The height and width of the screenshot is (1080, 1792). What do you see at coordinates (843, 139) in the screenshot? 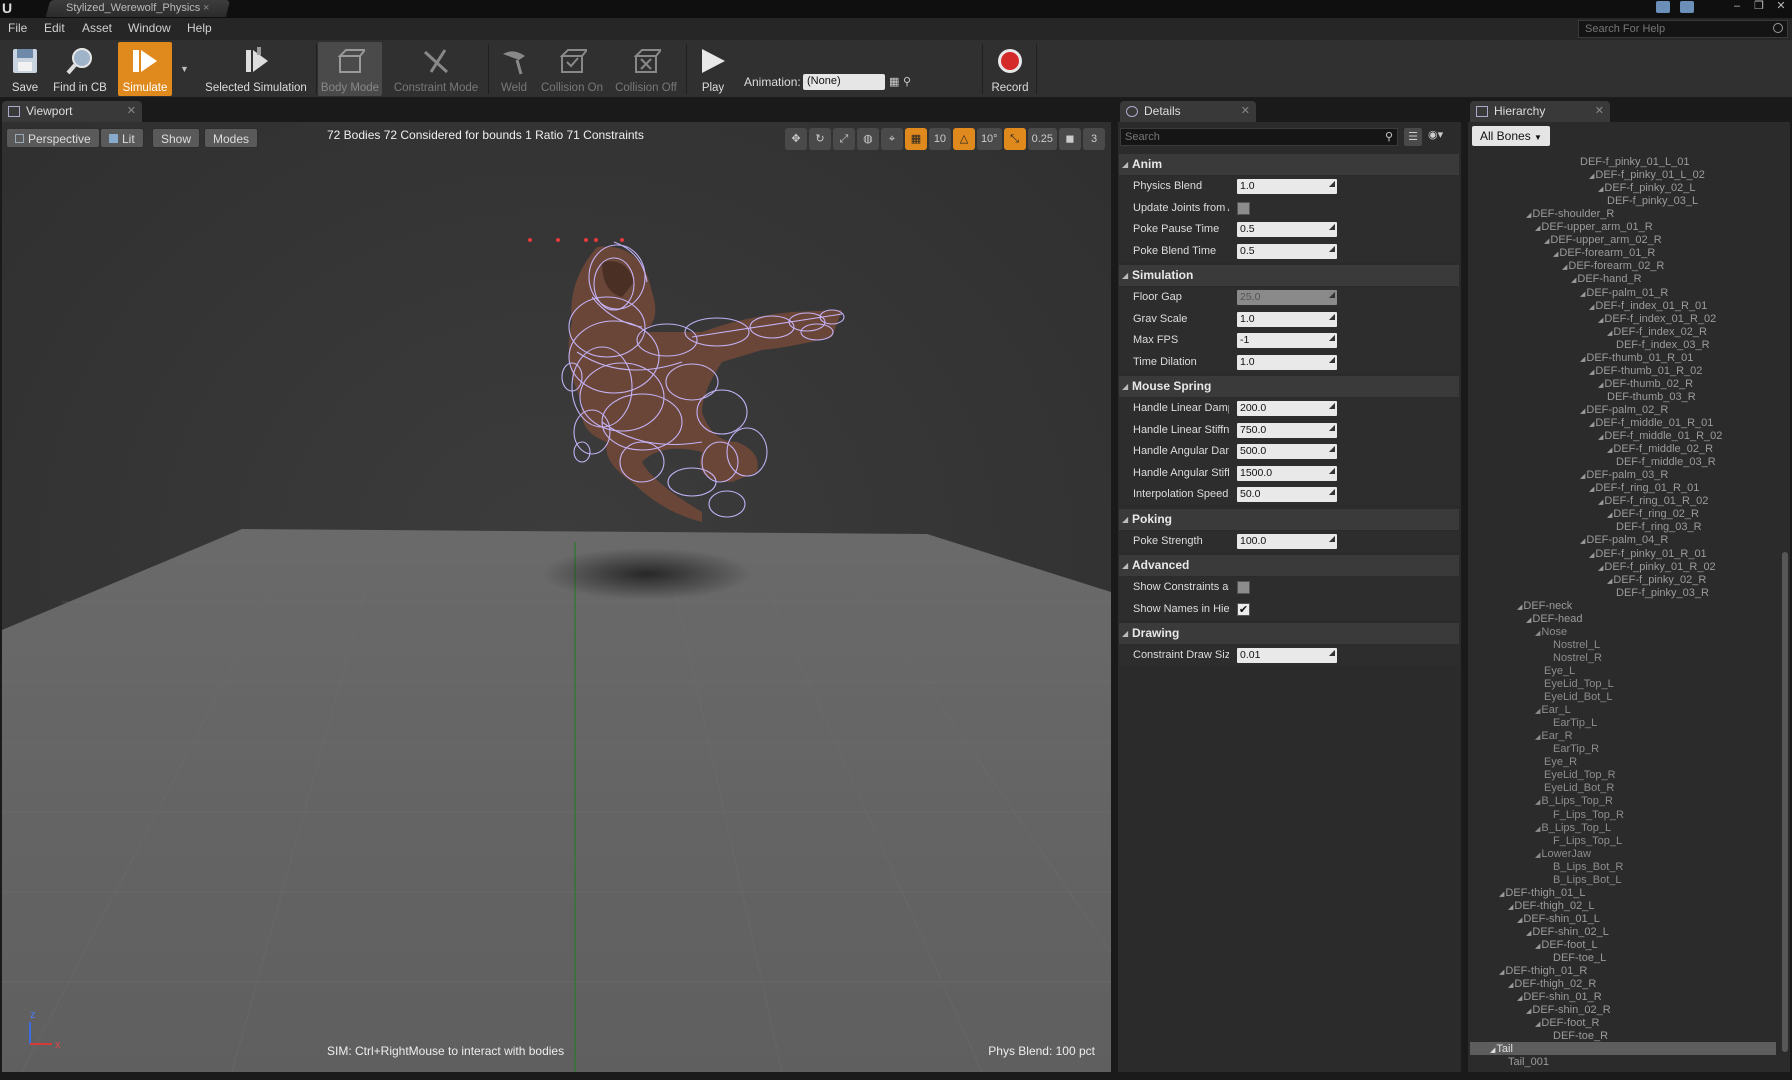
I see `scale-icon: ⤢` at bounding box center [843, 139].